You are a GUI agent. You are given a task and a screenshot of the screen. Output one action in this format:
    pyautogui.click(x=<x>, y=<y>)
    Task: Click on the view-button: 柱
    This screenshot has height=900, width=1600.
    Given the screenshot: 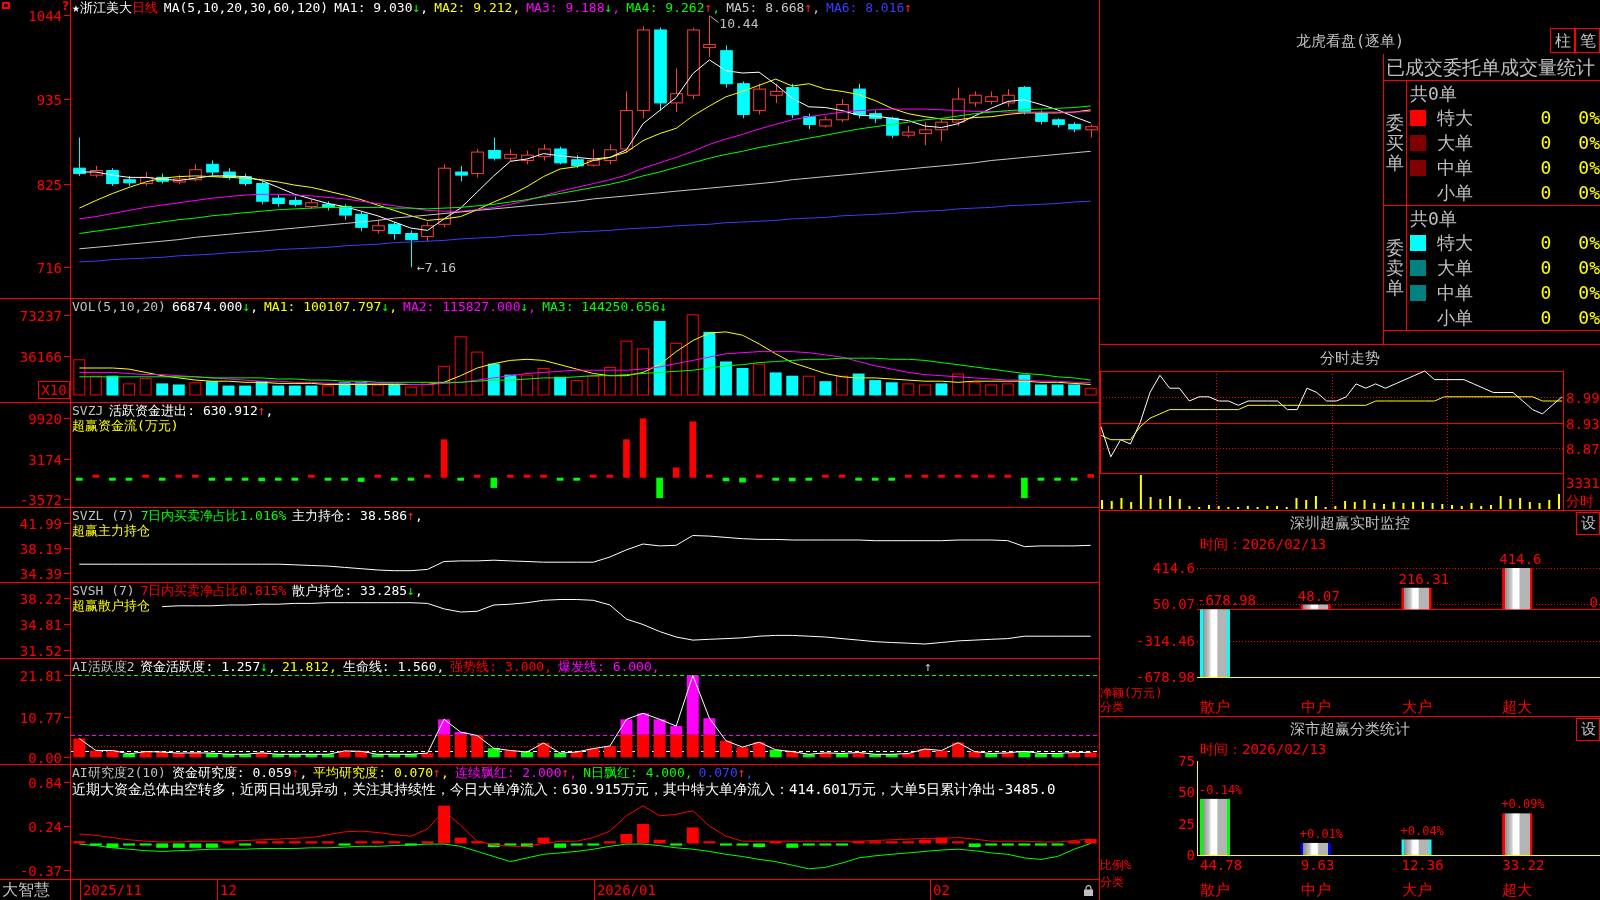 What is the action you would take?
    pyautogui.click(x=1562, y=40)
    